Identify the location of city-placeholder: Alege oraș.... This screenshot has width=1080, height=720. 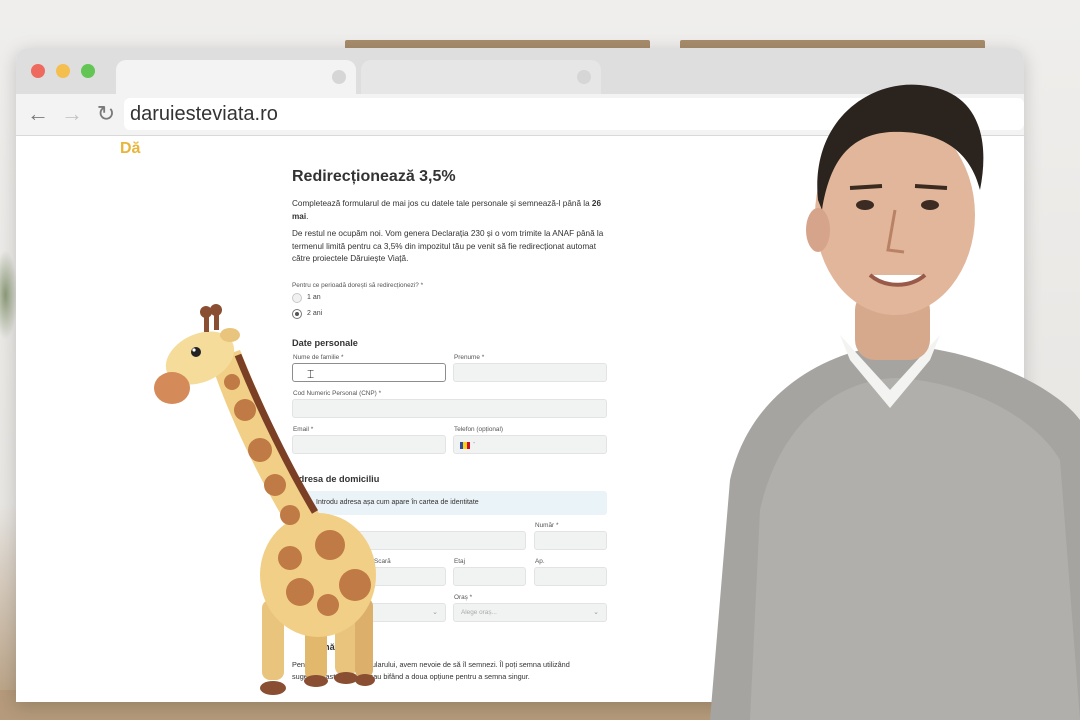
(479, 612).